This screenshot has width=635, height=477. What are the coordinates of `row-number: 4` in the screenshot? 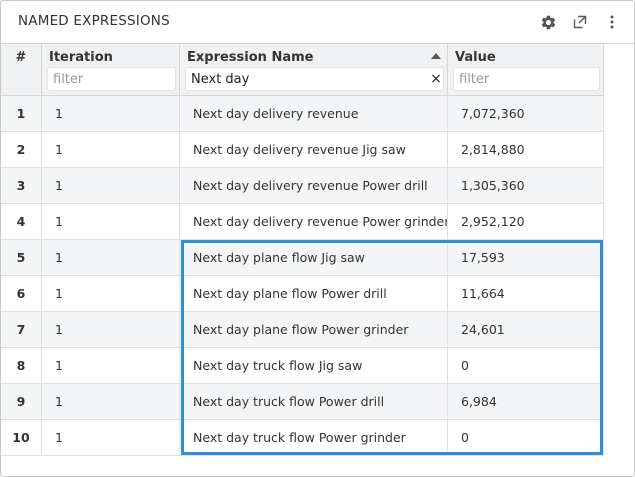 It's located at (21, 221).